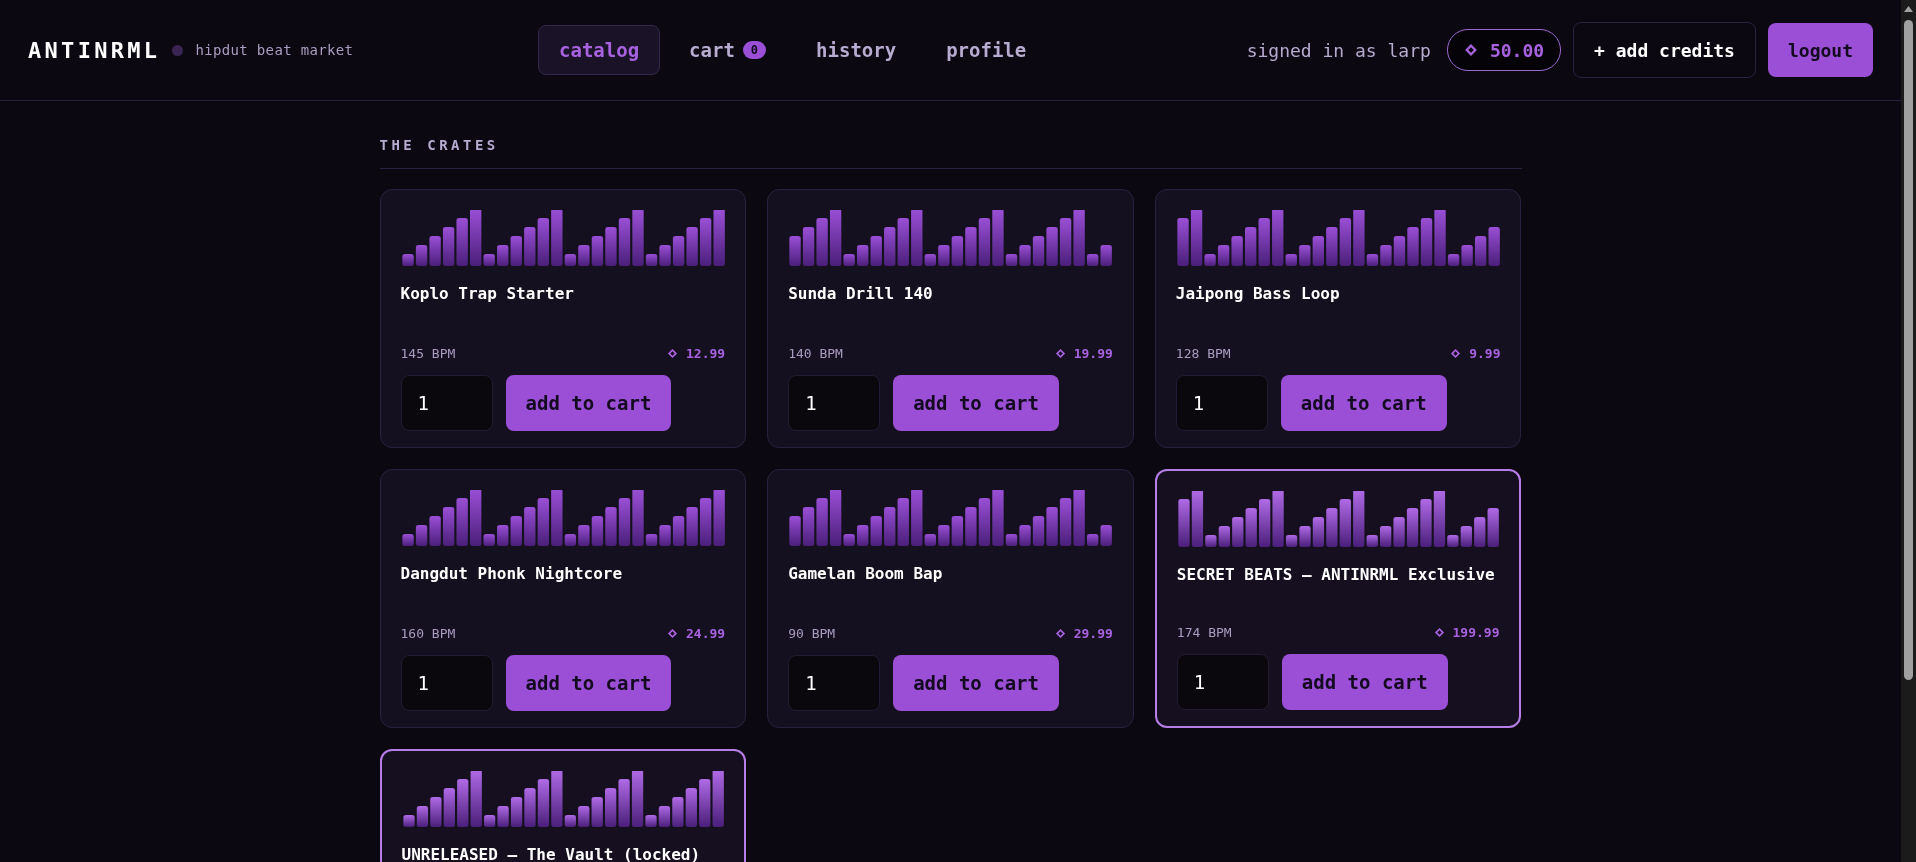  What do you see at coordinates (696, 353) in the screenshot?
I see `beat-price: 12.99` at bounding box center [696, 353].